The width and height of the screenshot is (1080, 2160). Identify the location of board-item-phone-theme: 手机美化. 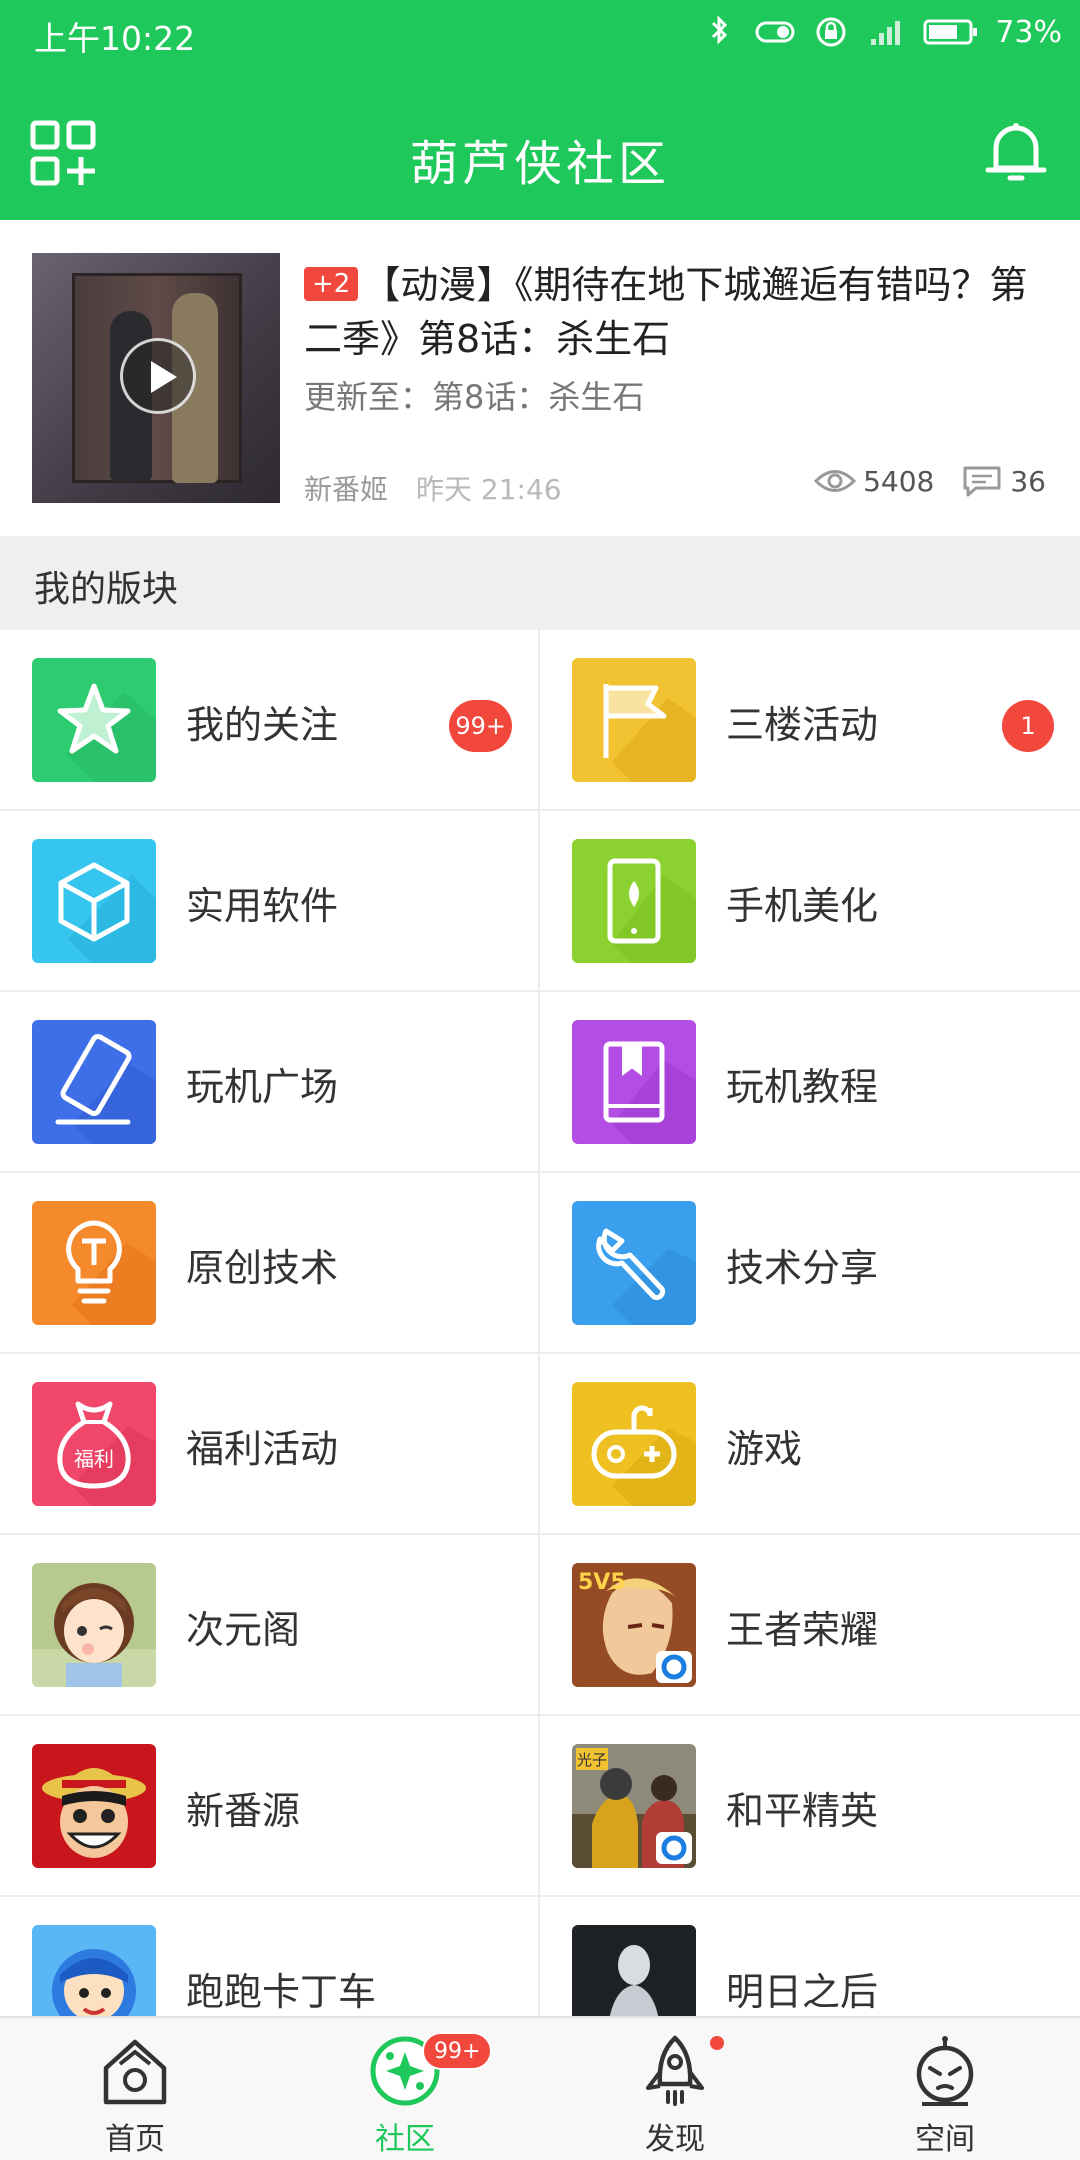
(810, 901).